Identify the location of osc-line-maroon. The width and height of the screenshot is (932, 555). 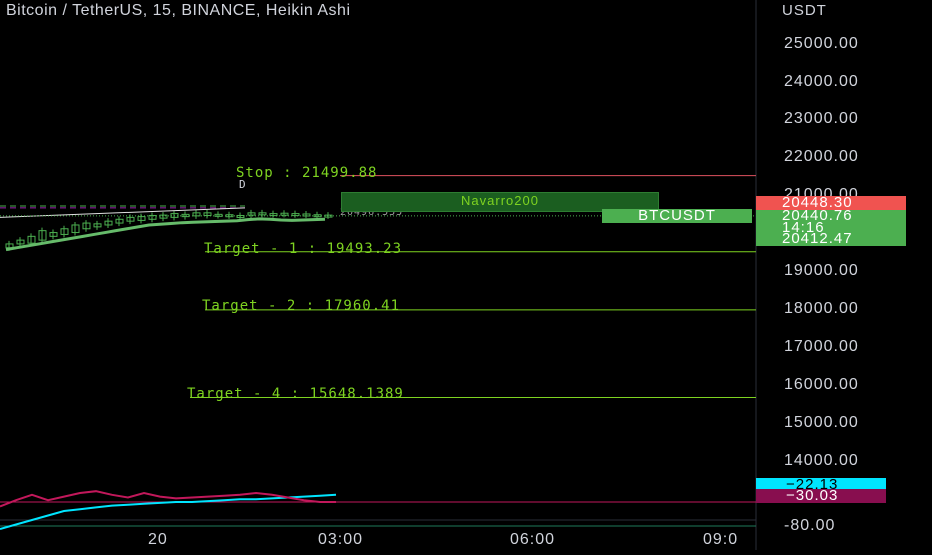
(168, 499).